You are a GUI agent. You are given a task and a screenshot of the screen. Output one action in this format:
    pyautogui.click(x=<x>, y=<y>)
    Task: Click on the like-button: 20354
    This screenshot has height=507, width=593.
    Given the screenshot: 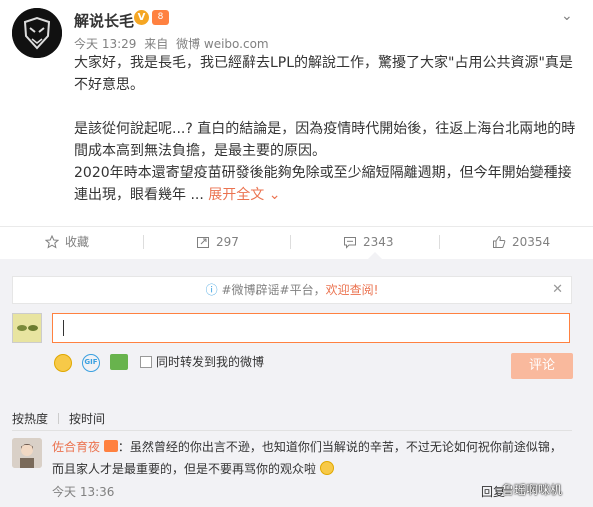 What is the action you would take?
    pyautogui.click(x=521, y=242)
    